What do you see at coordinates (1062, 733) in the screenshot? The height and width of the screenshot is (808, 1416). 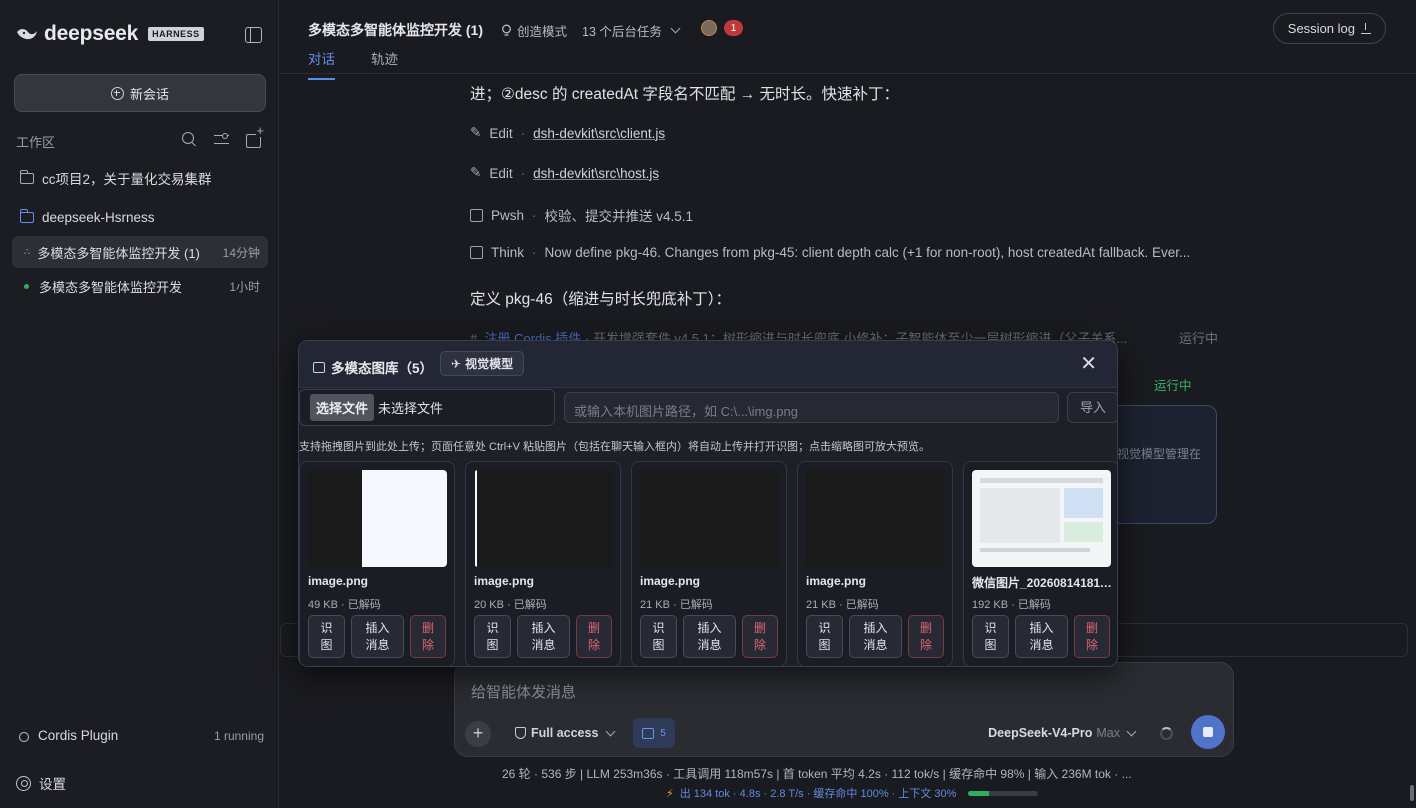 I see `model-dropdown: DeepSeek-V4-Pro Max` at bounding box center [1062, 733].